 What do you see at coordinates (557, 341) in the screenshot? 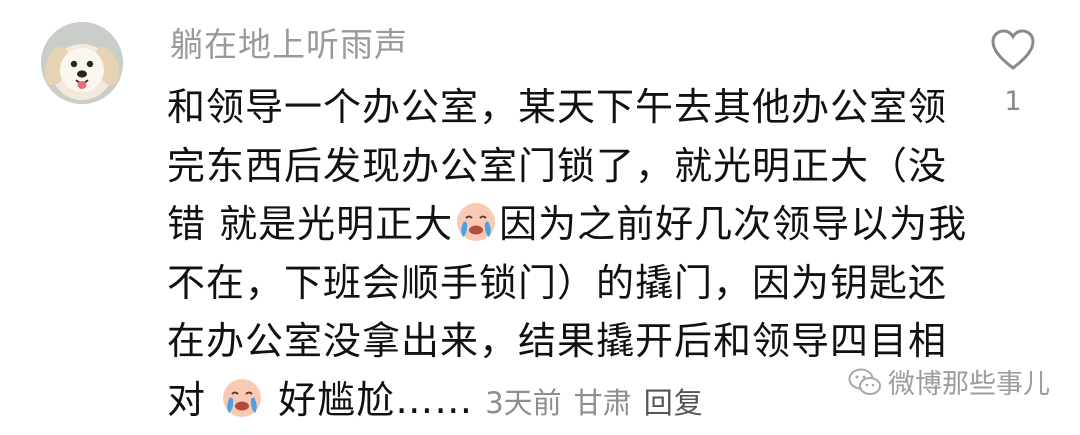
I see `comment-line: 在办公室没拿出来，结果撬开后和领导四目相` at bounding box center [557, 341].